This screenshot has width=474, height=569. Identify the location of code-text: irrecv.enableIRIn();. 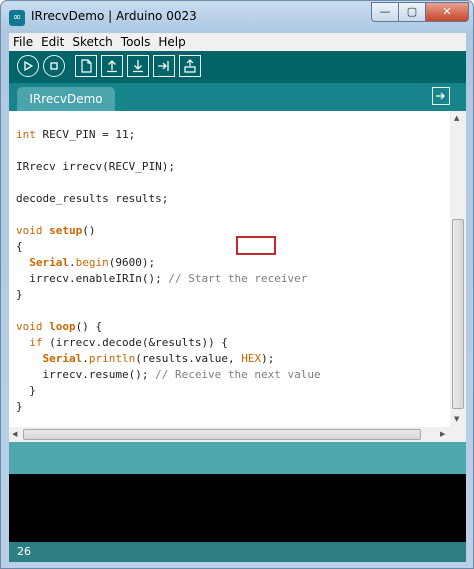
(92, 278).